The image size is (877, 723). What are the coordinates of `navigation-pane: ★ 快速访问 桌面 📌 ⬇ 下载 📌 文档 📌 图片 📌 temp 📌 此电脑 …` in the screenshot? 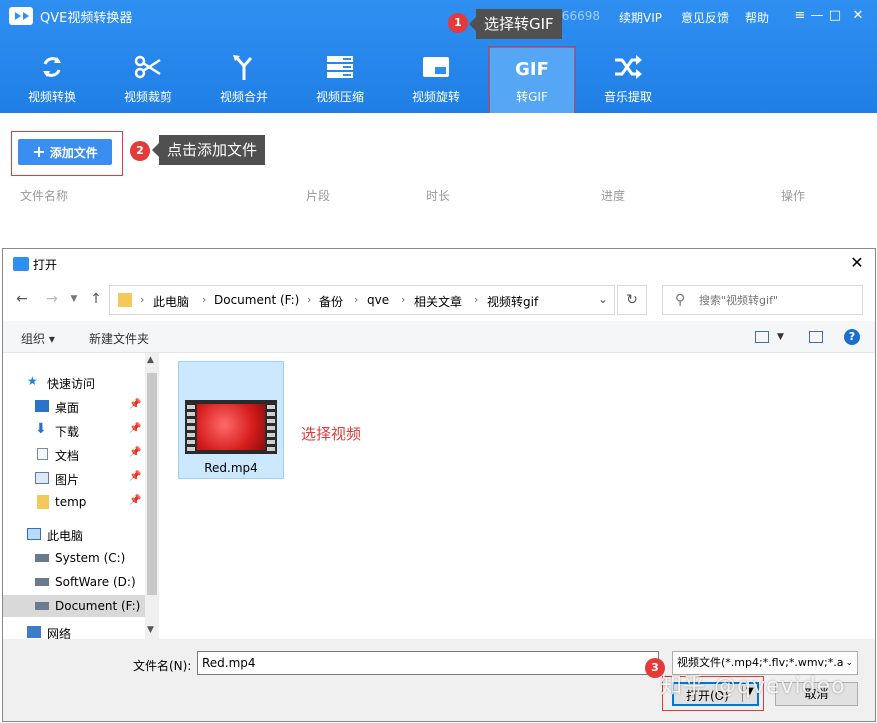 It's located at (81, 496).